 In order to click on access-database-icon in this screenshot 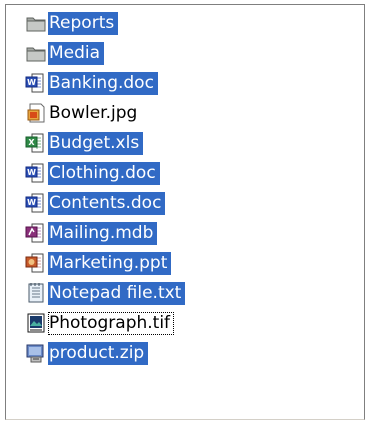, I will do `click(36, 233)`.